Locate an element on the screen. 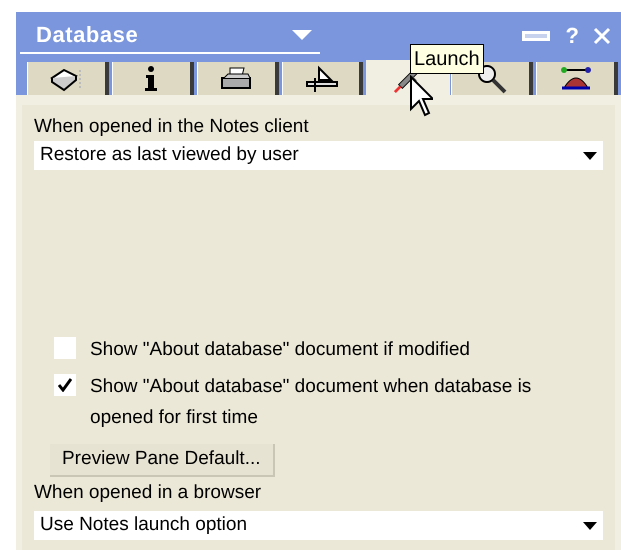 The image size is (621, 550). dropdown-field: Restore as last viewed by user is located at coordinates (318, 155).